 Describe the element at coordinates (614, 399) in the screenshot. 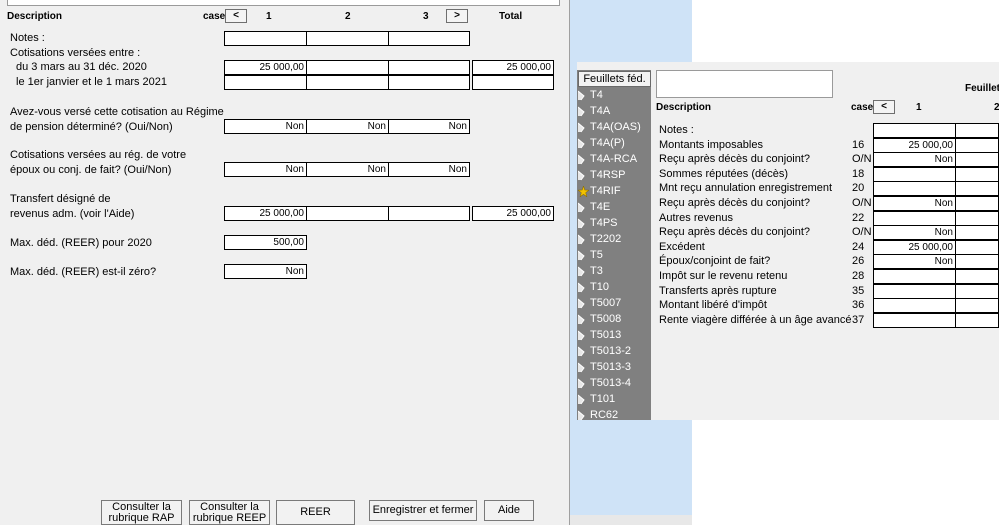

I see `sidebar-item-t101: T101` at that location.